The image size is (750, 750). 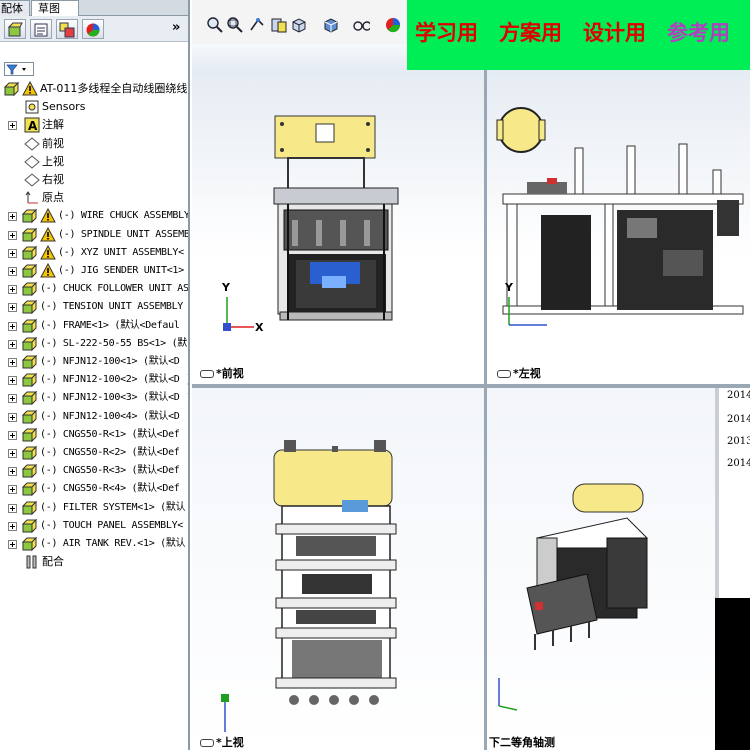 What do you see at coordinates (94, 125) in the screenshot?
I see `tree-item-1: A 注解` at bounding box center [94, 125].